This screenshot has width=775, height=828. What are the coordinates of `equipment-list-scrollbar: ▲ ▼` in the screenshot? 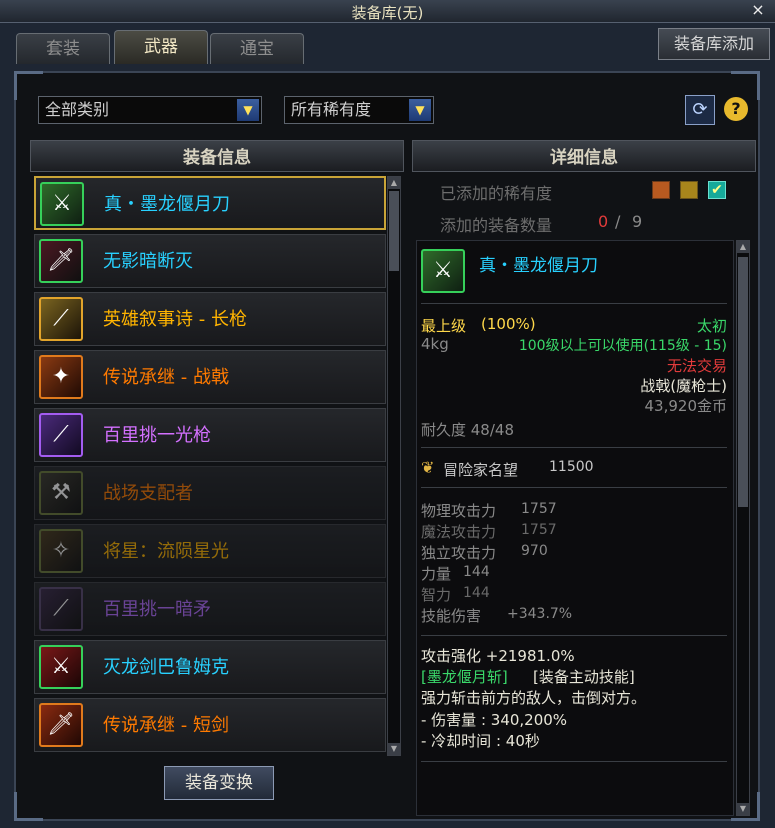 It's located at (394, 466).